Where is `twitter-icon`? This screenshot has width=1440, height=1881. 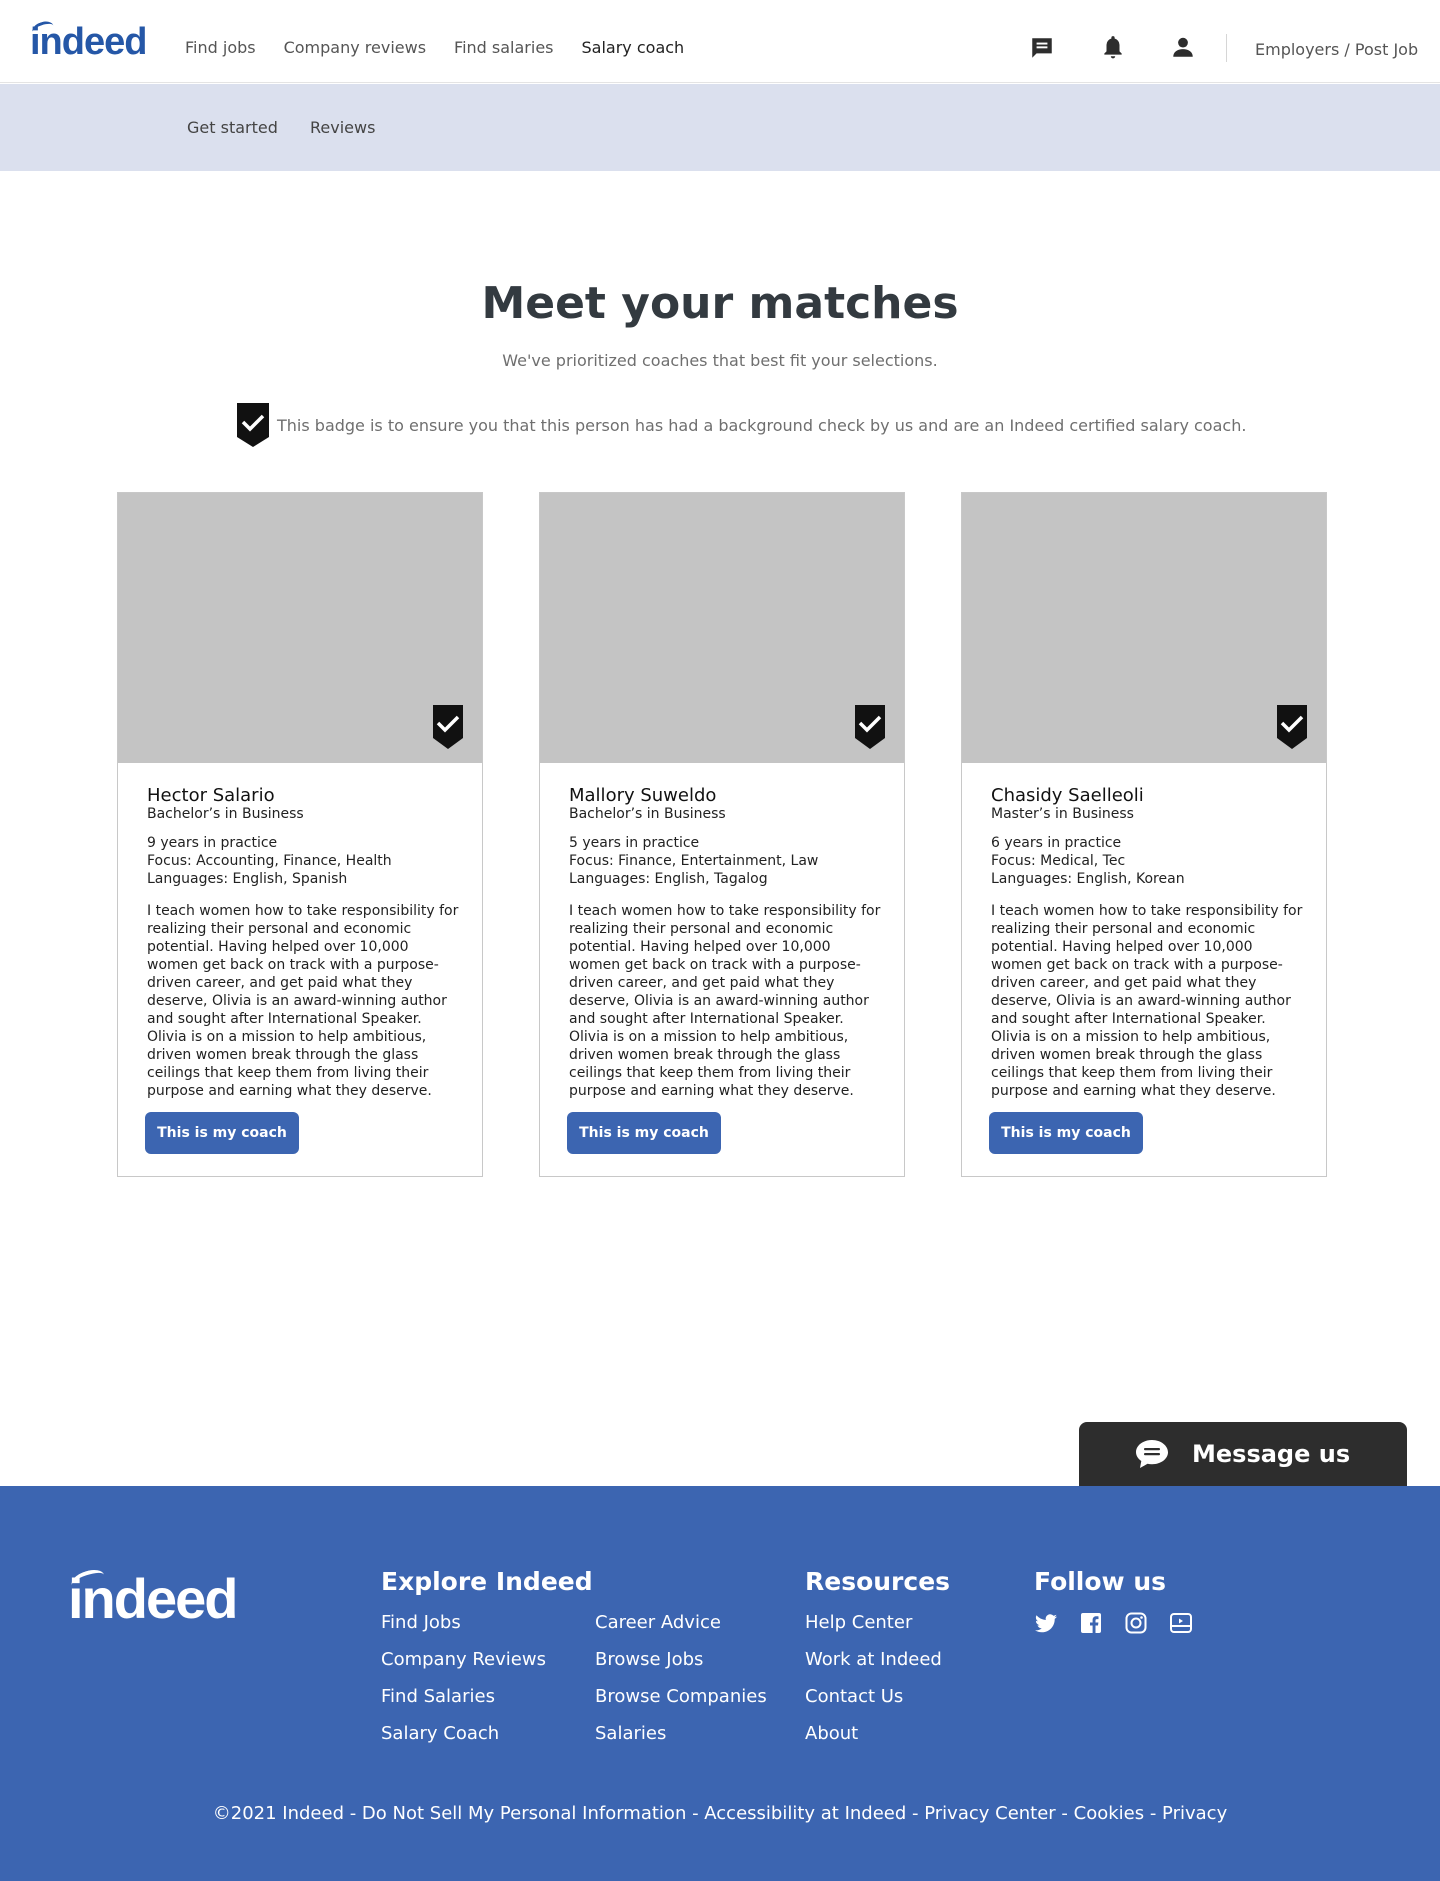 twitter-icon is located at coordinates (1046, 1623).